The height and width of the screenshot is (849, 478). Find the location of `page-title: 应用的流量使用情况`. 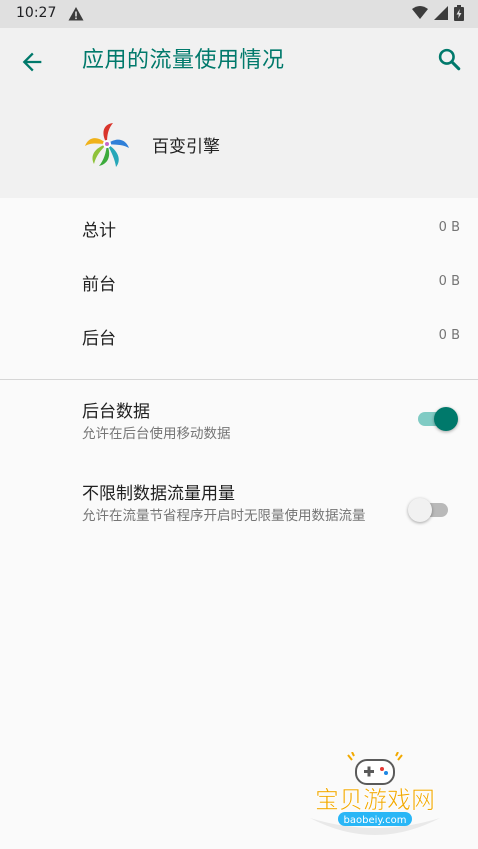

page-title: 应用的流量使用情况 is located at coordinates (183, 60).